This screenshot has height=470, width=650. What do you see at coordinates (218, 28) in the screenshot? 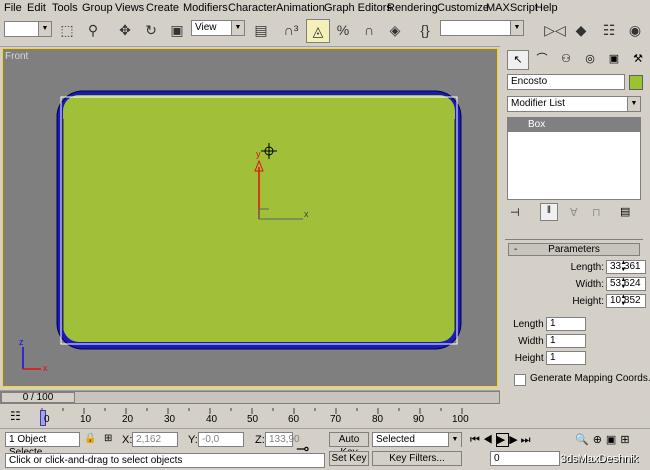
I see `reference-coordinate-dropdown: View ▼` at bounding box center [218, 28].